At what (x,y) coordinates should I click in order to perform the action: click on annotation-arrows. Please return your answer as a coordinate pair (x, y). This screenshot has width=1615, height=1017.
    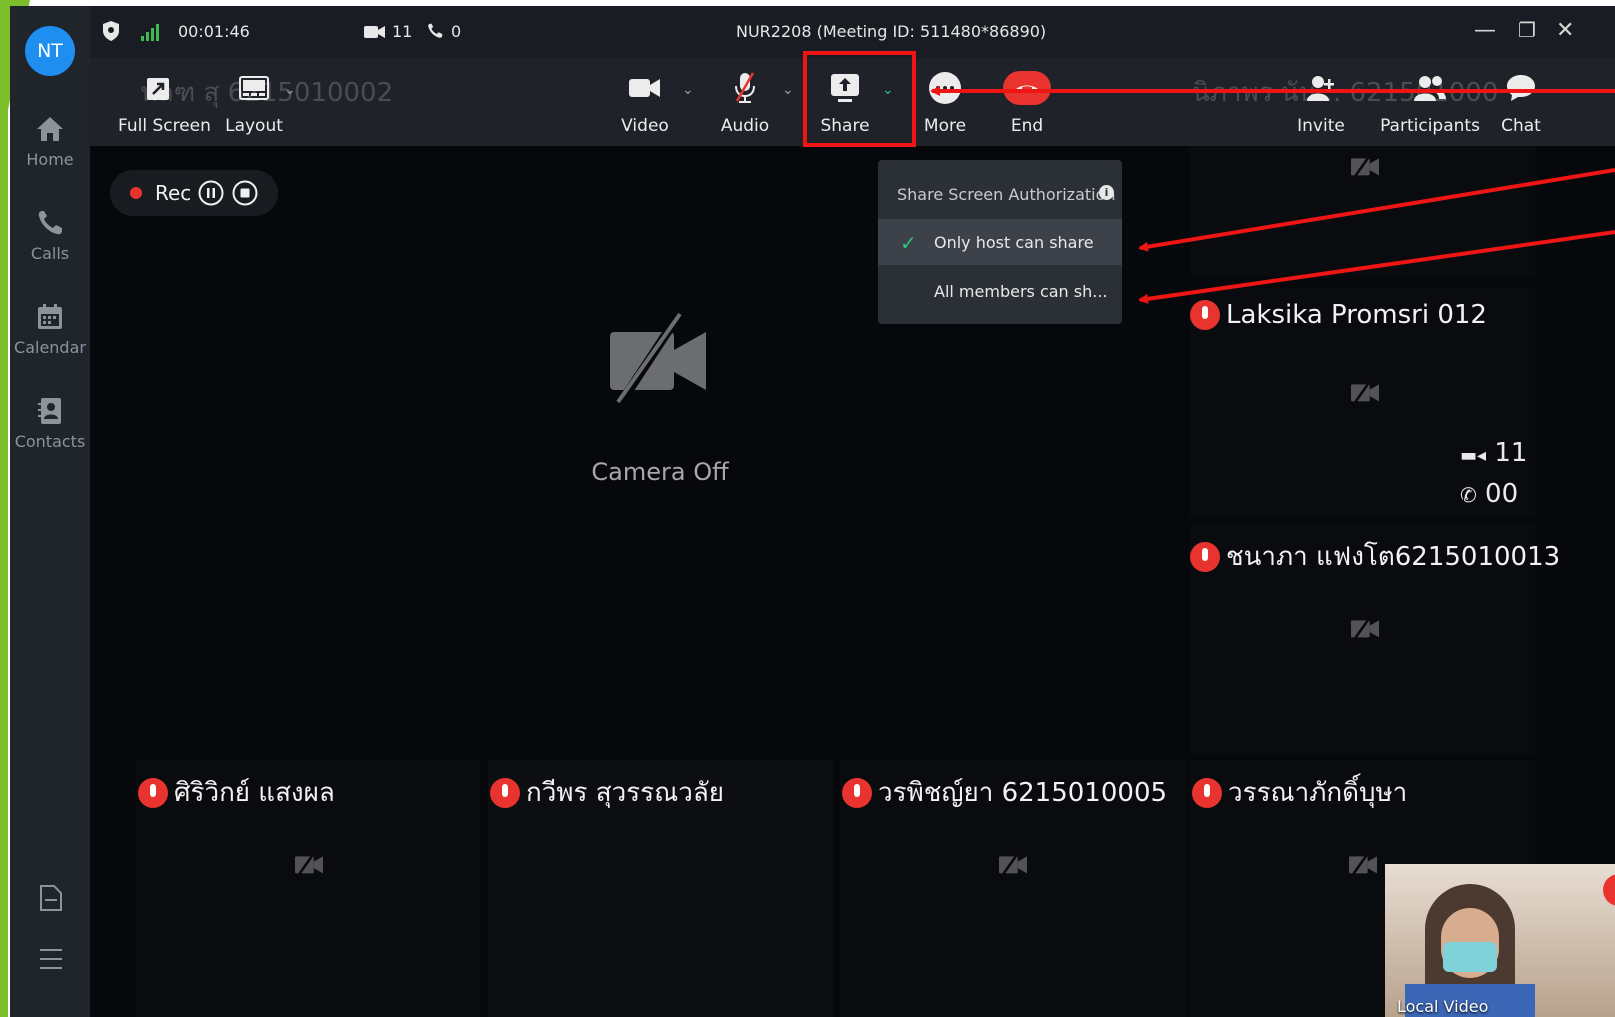
    Looking at the image, I should click on (1272, 195).